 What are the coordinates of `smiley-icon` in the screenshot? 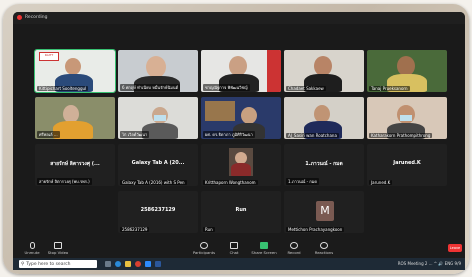 It's located at (324, 245).